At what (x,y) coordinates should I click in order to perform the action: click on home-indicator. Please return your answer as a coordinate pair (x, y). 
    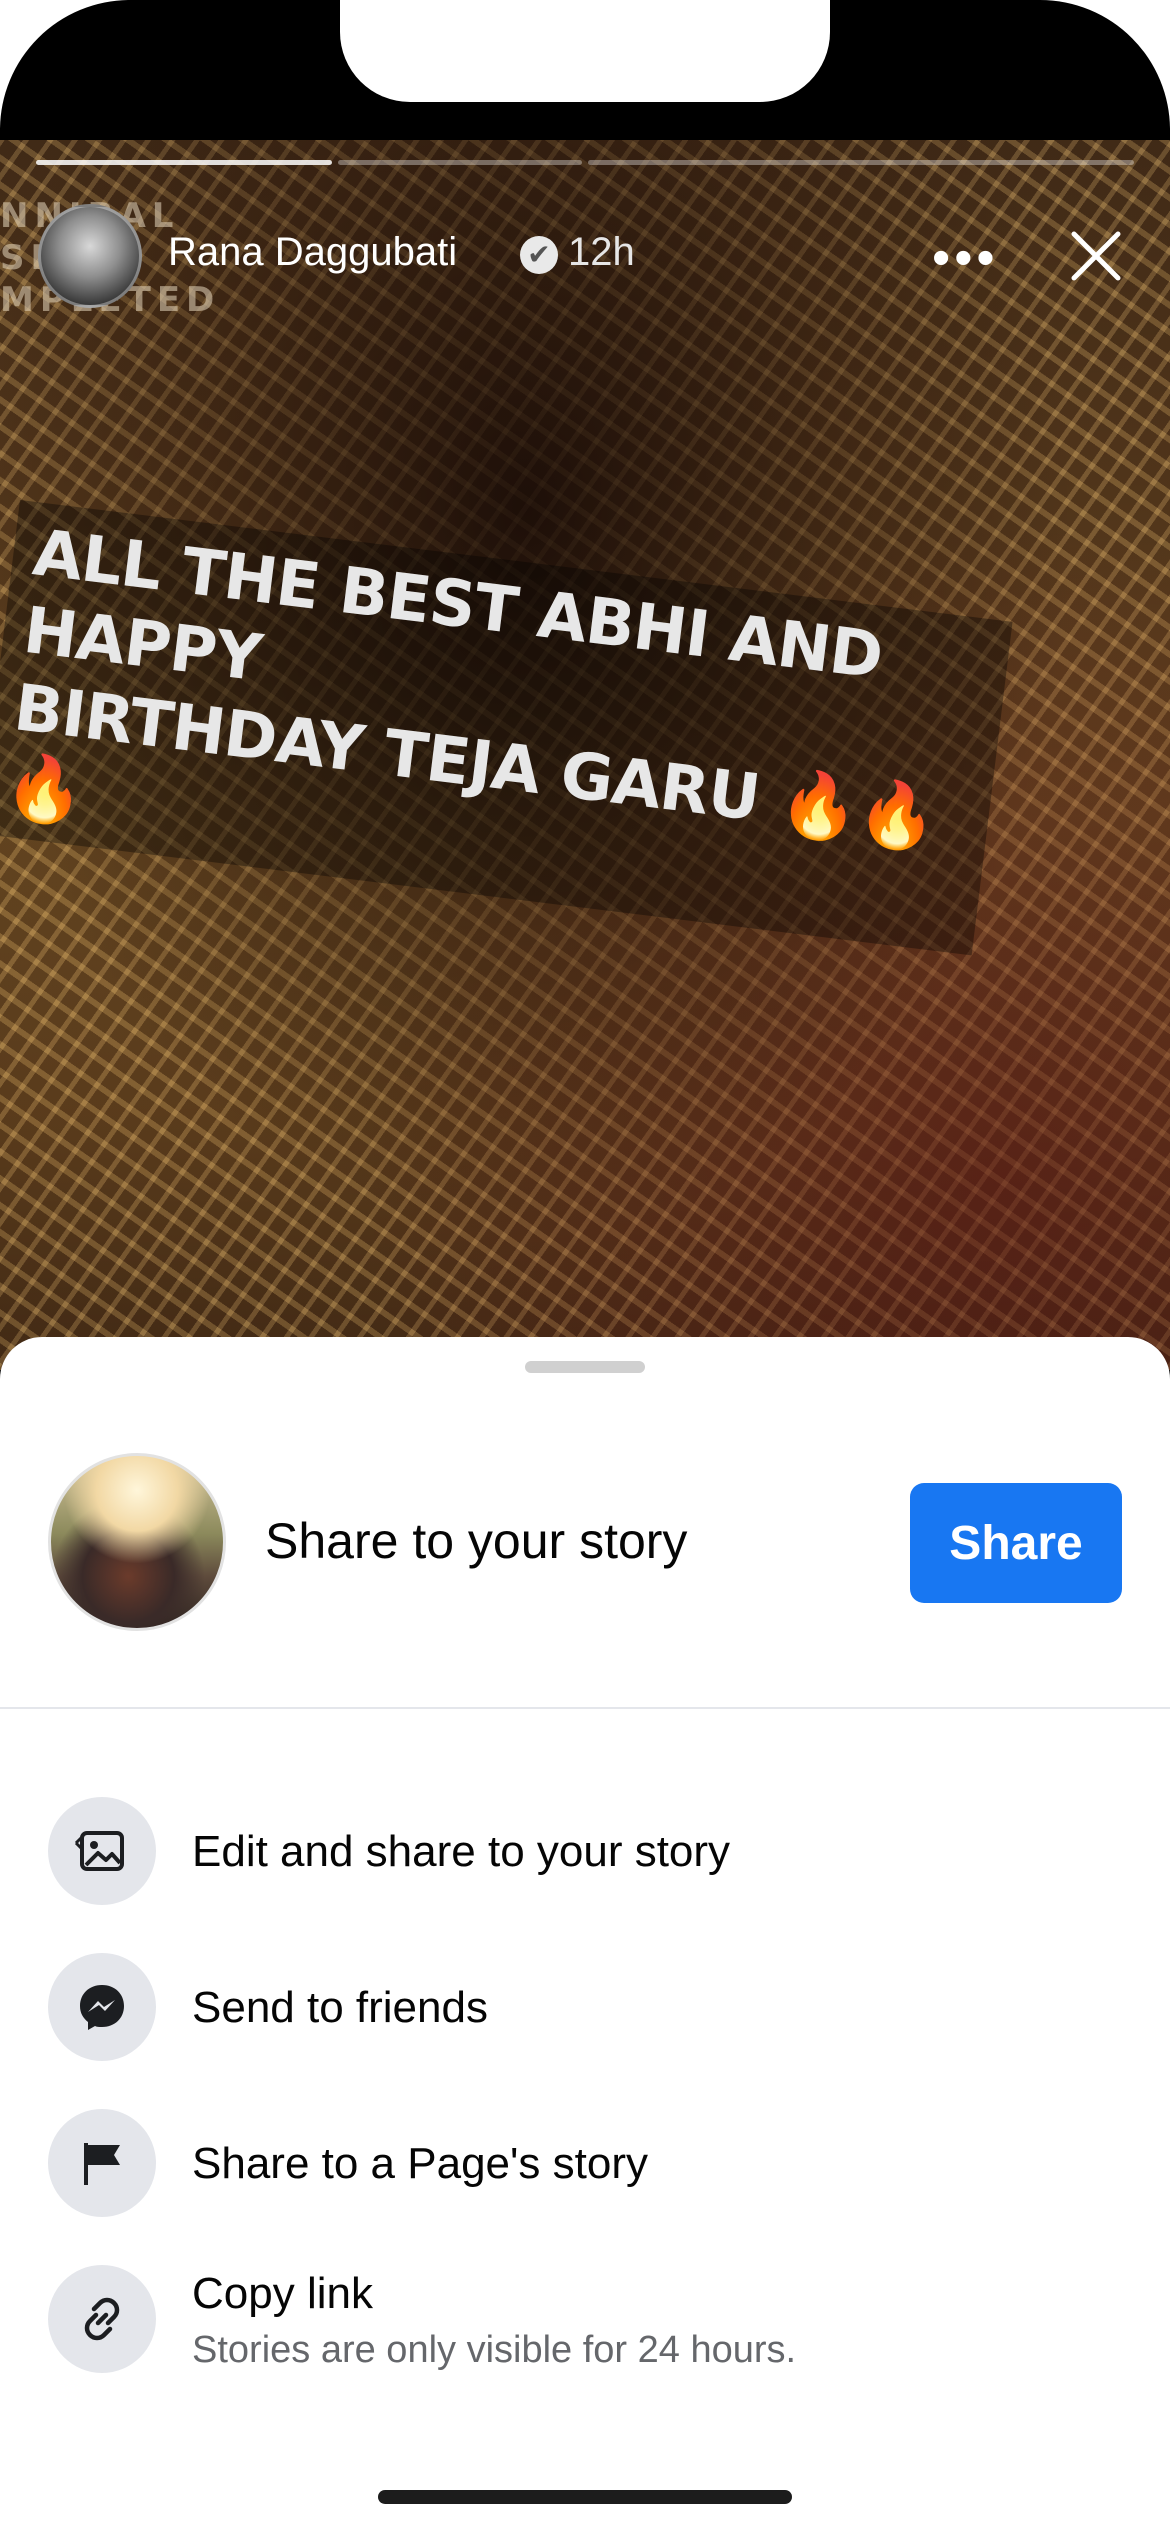
    Looking at the image, I should click on (585, 2497).